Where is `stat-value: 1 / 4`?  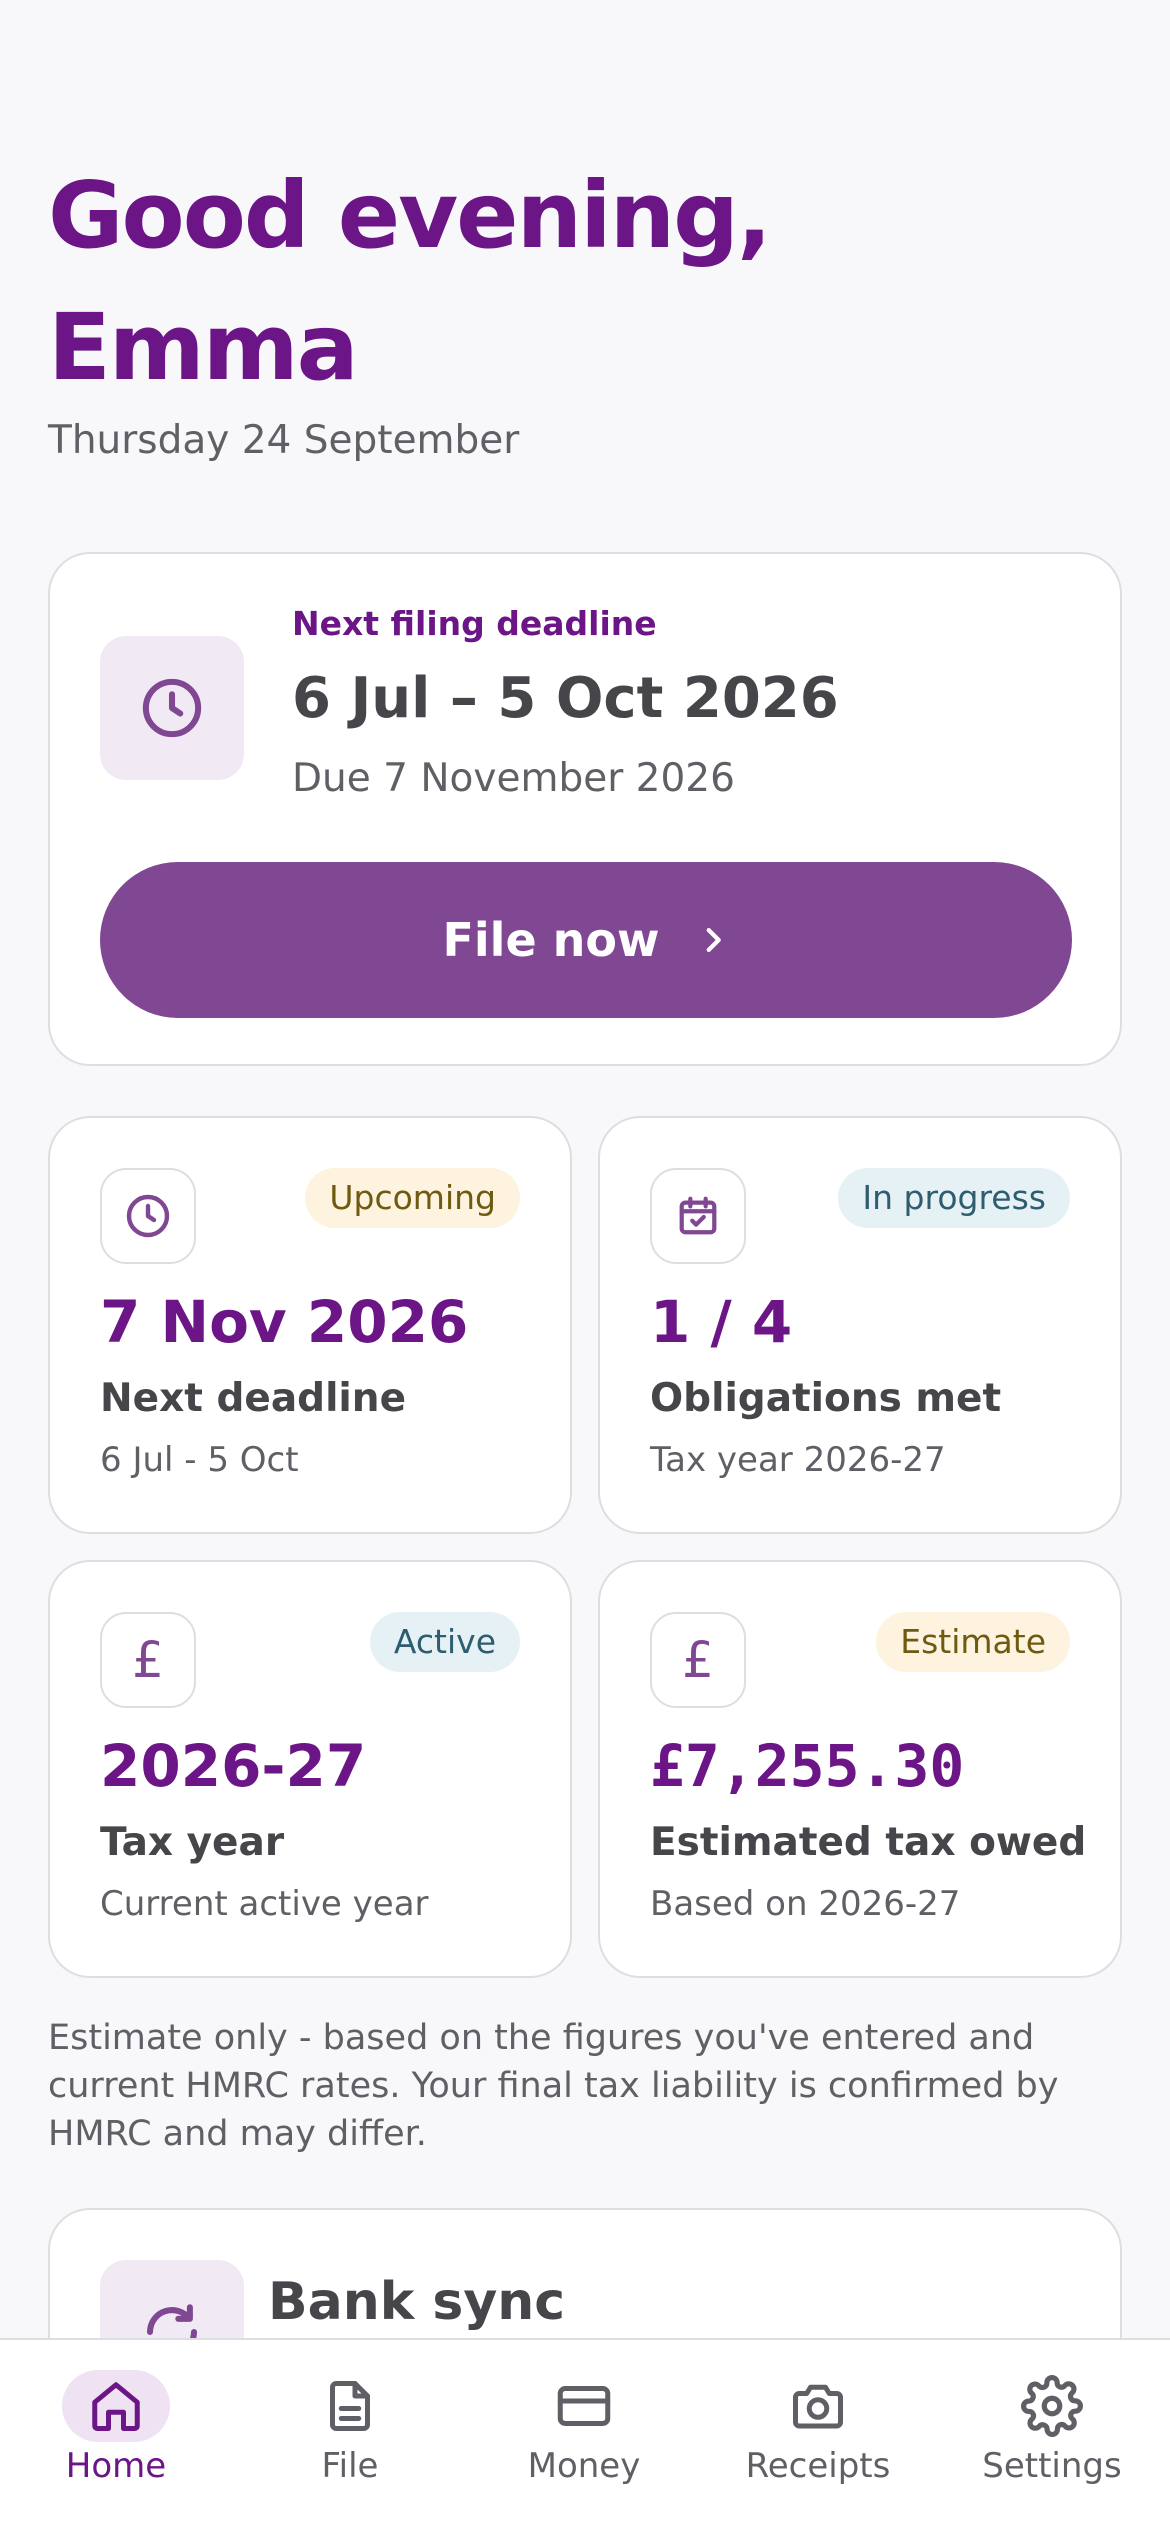
stat-value: 1 / 4 is located at coordinates (721, 1322).